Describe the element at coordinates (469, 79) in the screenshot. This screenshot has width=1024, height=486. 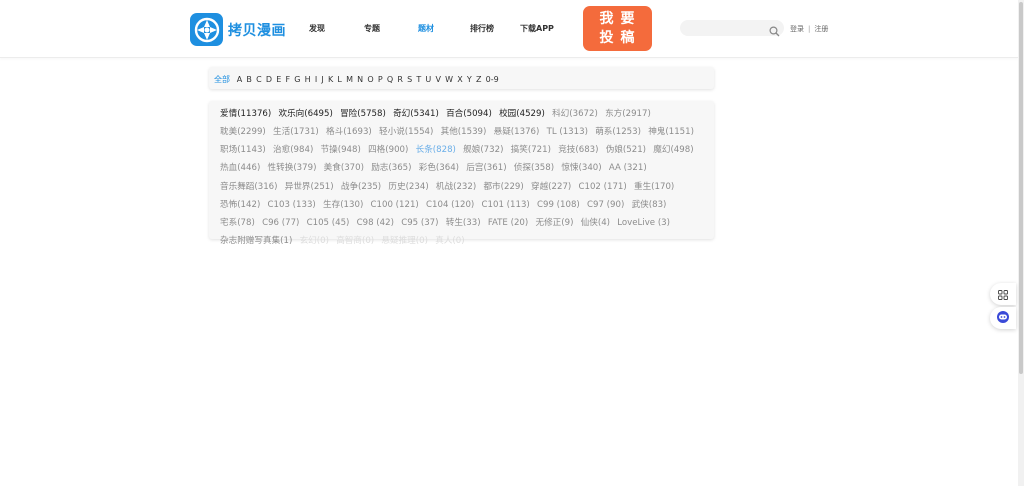
I see `letter-filter-item: Y` at that location.